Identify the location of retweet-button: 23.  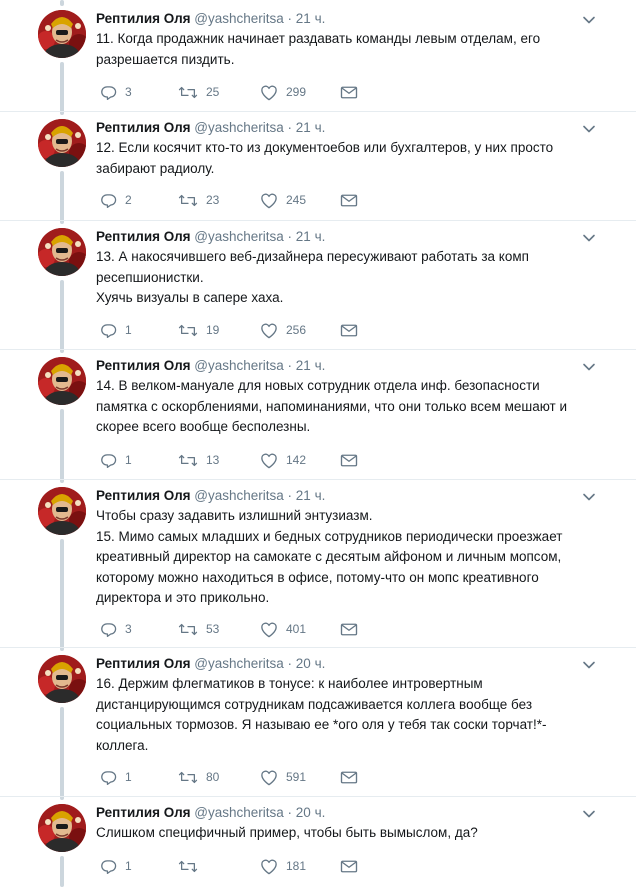
(198, 200).